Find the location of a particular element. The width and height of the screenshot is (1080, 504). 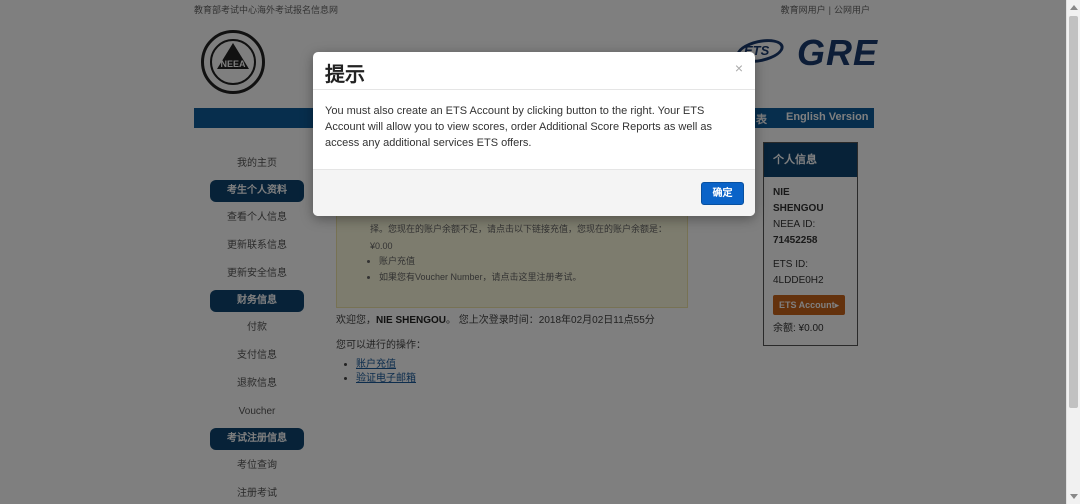

scroll-thumb is located at coordinates (1073, 212).